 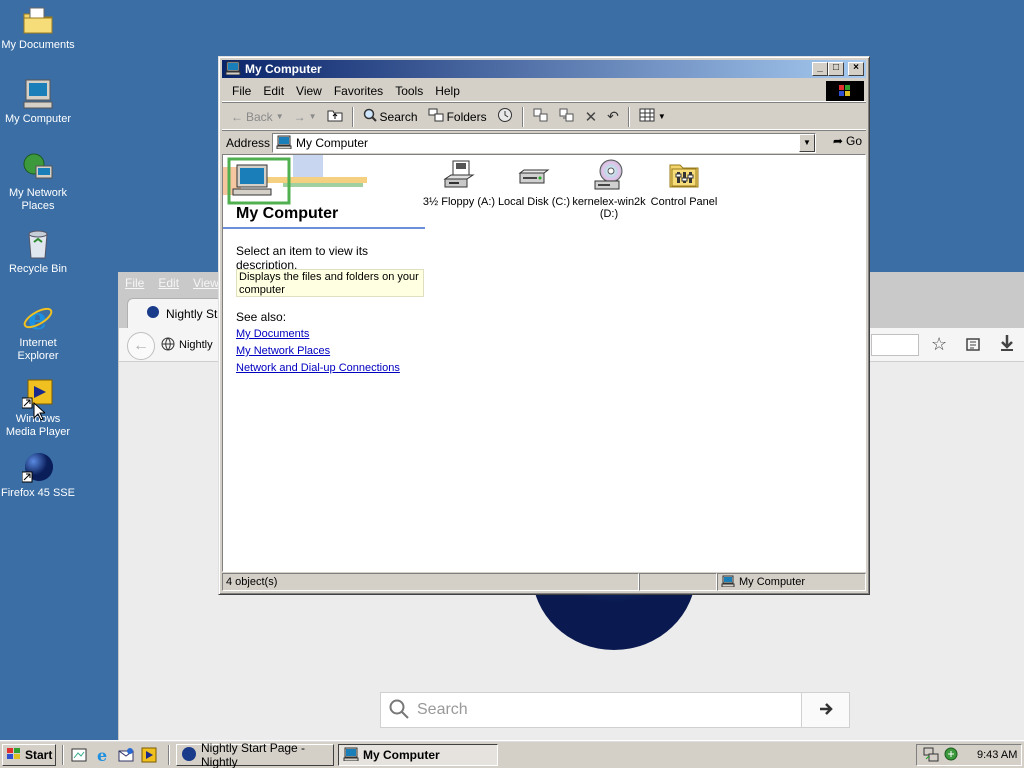 I want to click on url-bar: Nightly, so click(x=191, y=345).